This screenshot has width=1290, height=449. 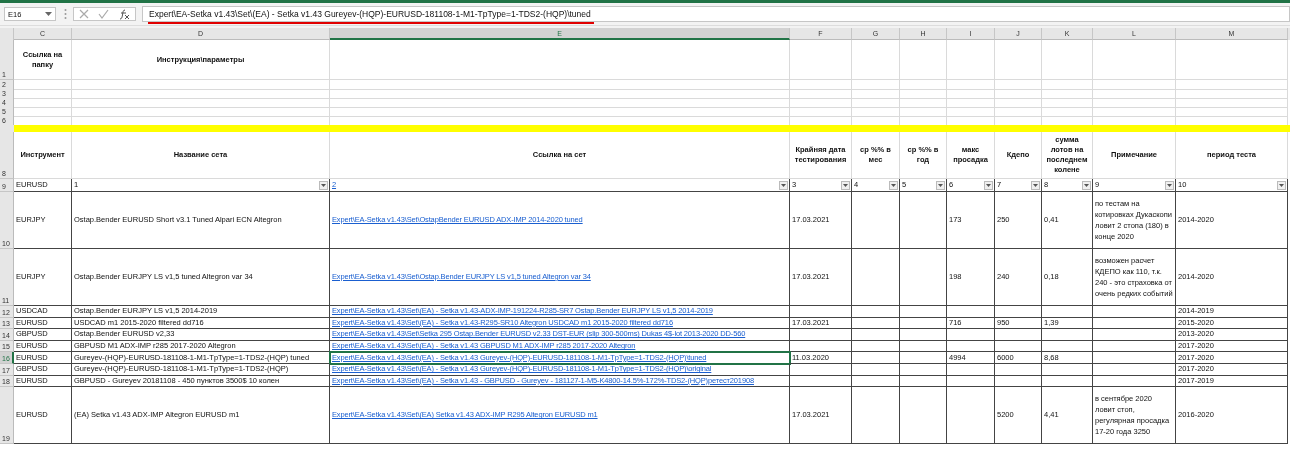 I want to click on function-icon, so click(x=124, y=14).